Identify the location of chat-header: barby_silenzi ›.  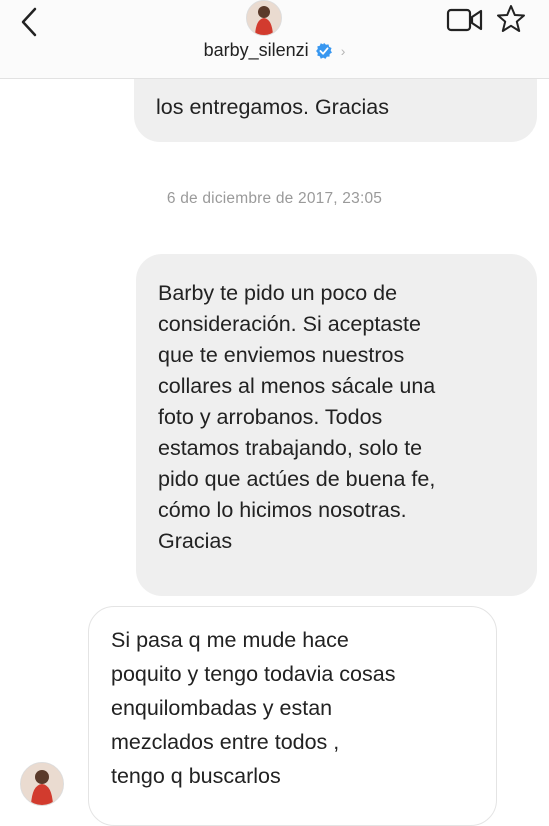
(274, 39).